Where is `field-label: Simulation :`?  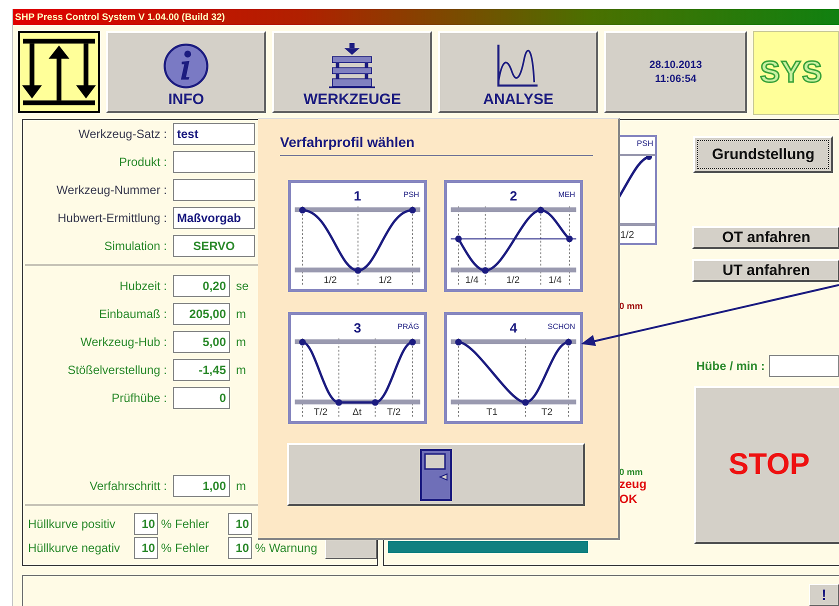 field-label: Simulation : is located at coordinates (135, 246).